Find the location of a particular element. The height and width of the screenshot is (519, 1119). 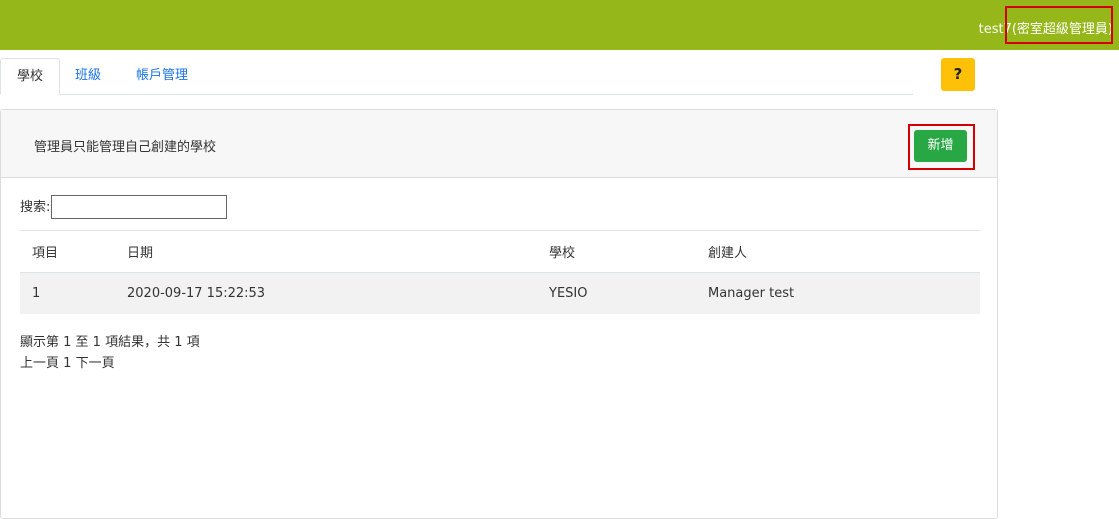

cell-school: YESIO is located at coordinates (616, 293).